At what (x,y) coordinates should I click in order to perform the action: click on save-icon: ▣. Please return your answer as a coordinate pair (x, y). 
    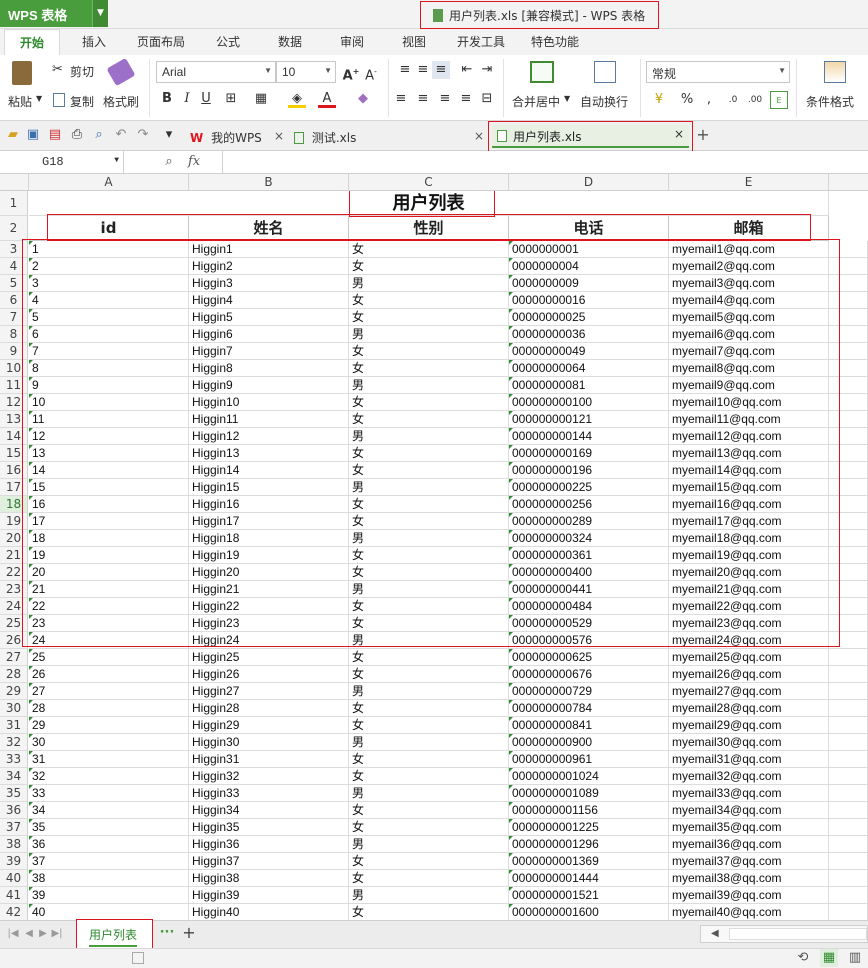
    Looking at the image, I should click on (33, 135).